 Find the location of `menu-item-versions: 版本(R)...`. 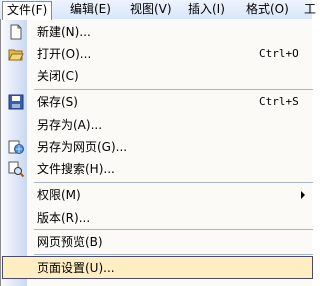

menu-item-versions: 版本(R)... is located at coordinates (157, 218).